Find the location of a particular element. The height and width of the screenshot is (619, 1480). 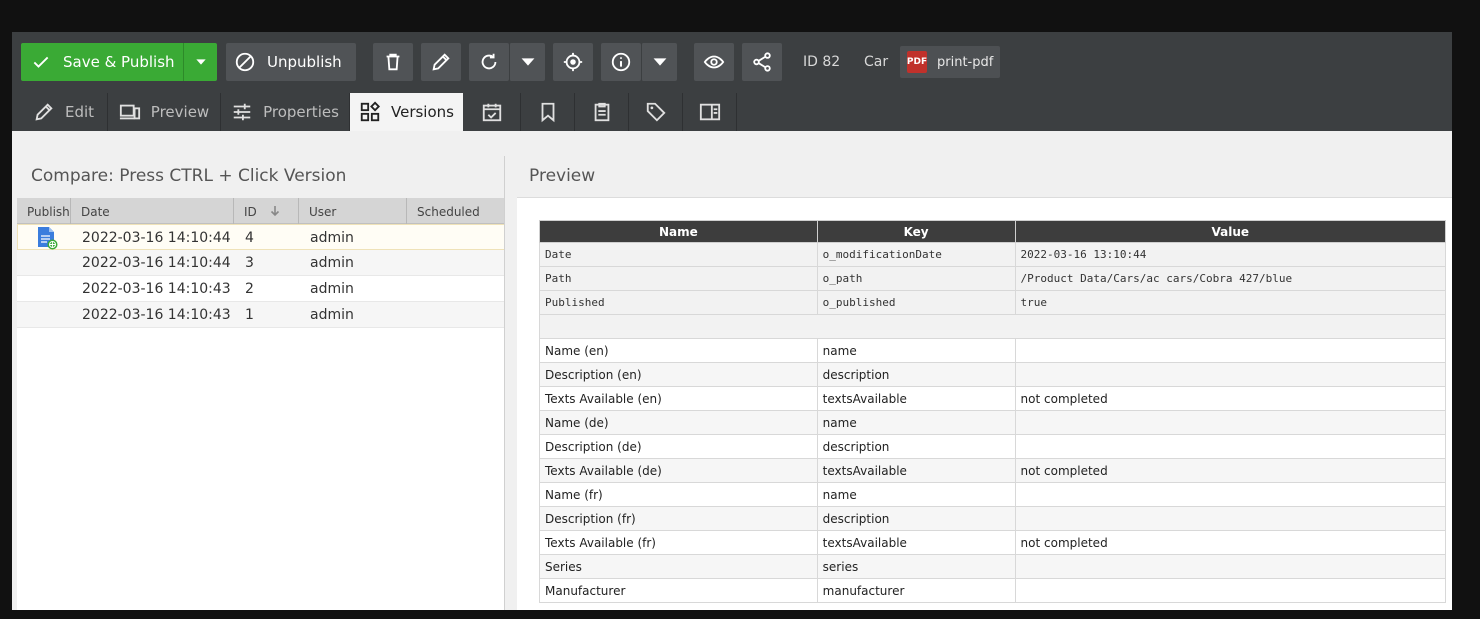

share-button is located at coordinates (762, 62).